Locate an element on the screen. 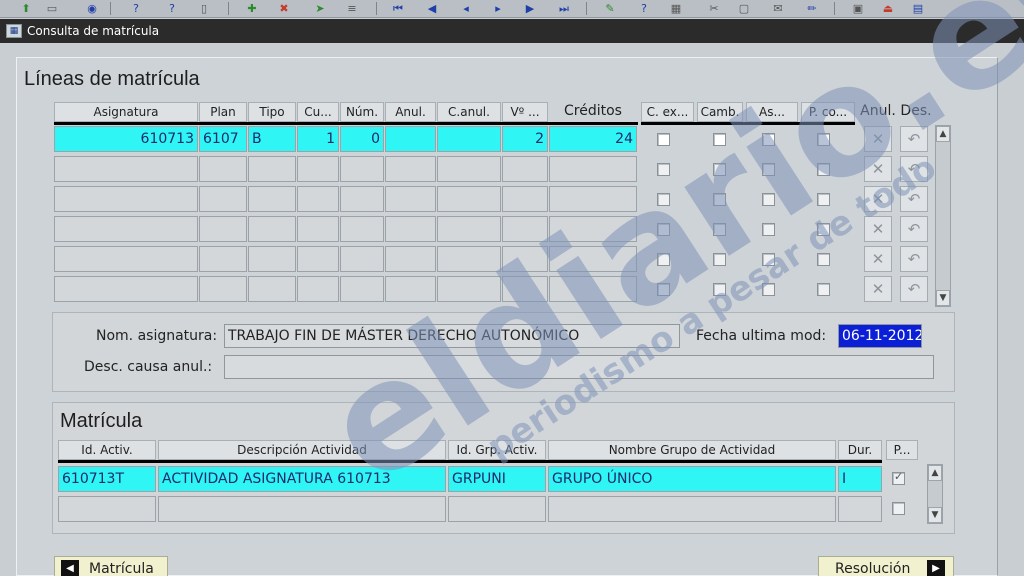 Image resolution: width=1024 pixels, height=576 pixels. matricula-nav-button: ◀ Matrícula is located at coordinates (111, 566).